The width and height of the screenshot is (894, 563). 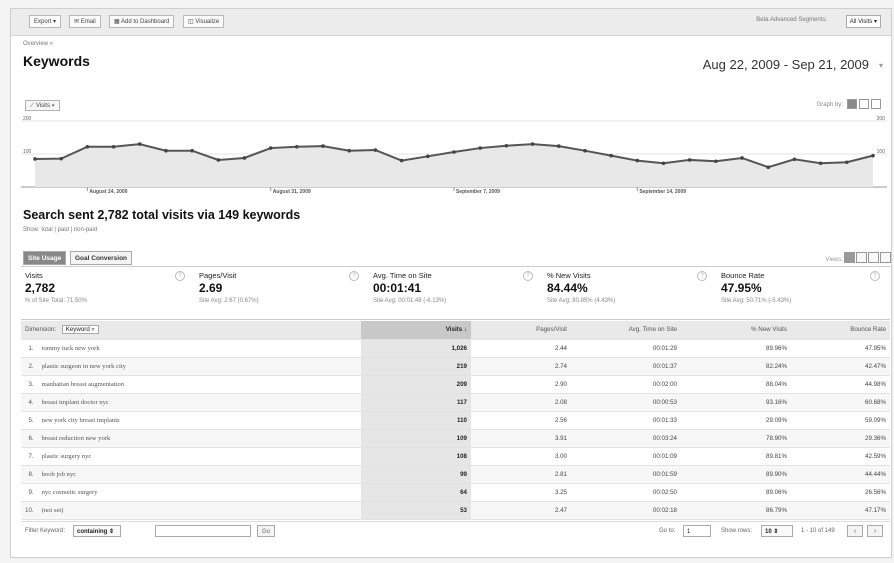 I want to click on show-rows-select: 10 ⇕, so click(x=777, y=531).